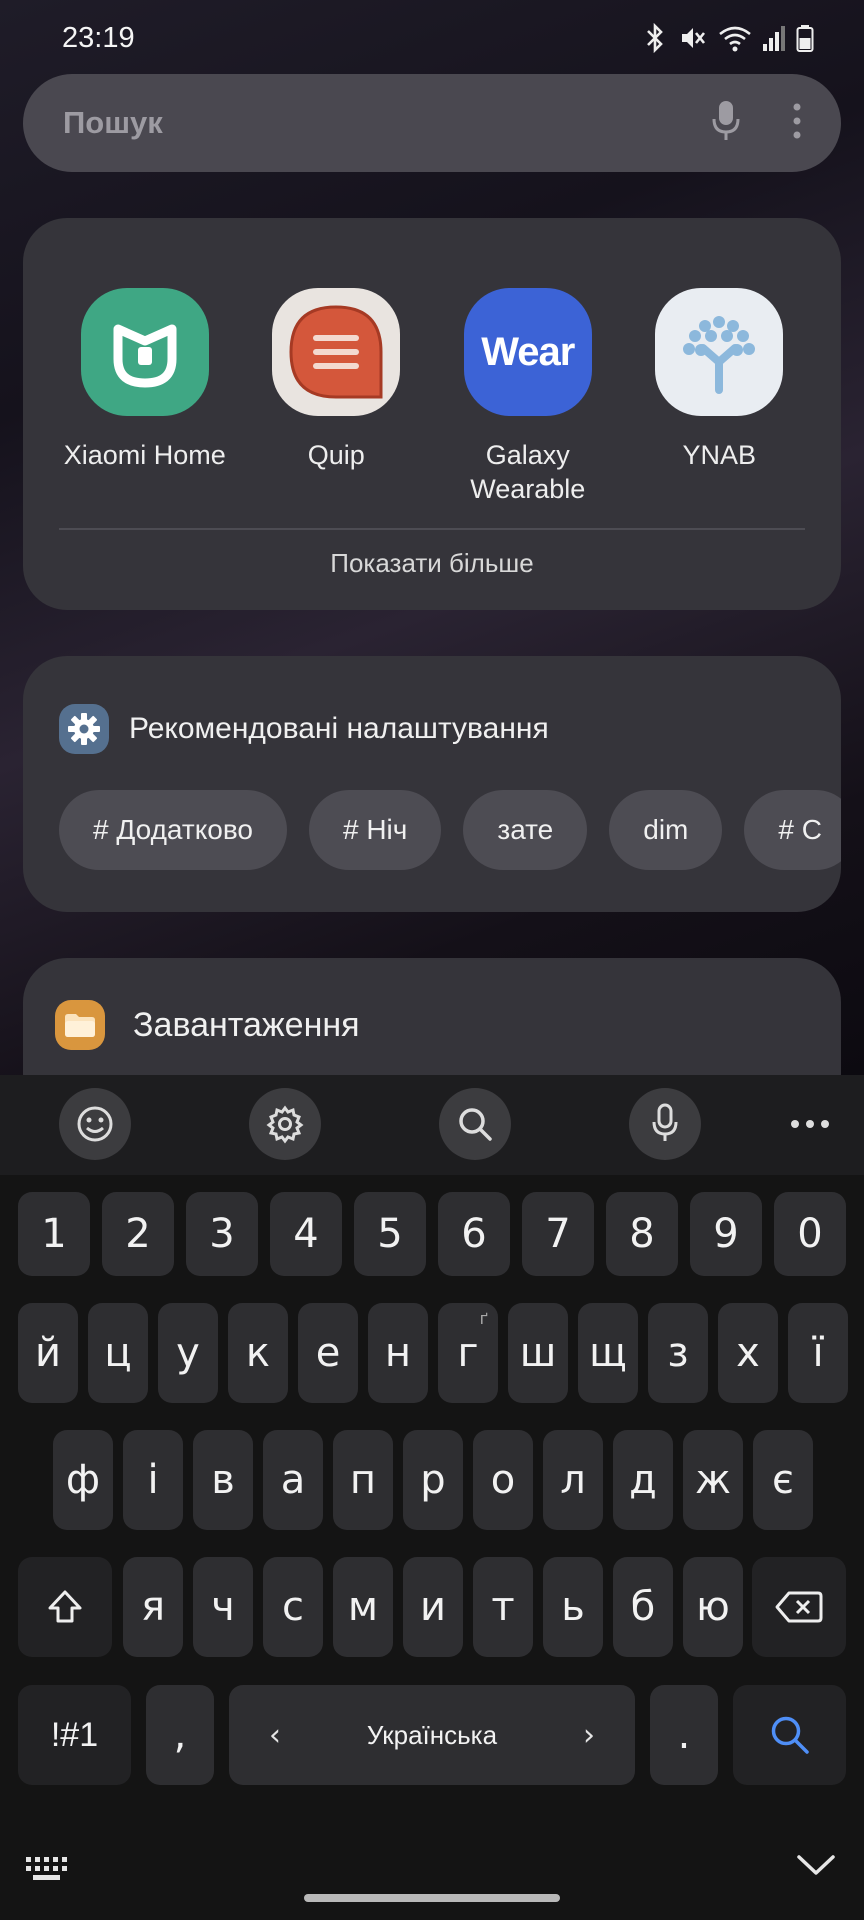 This screenshot has width=864, height=1920. I want to click on key-о: о, so click(503, 1480).